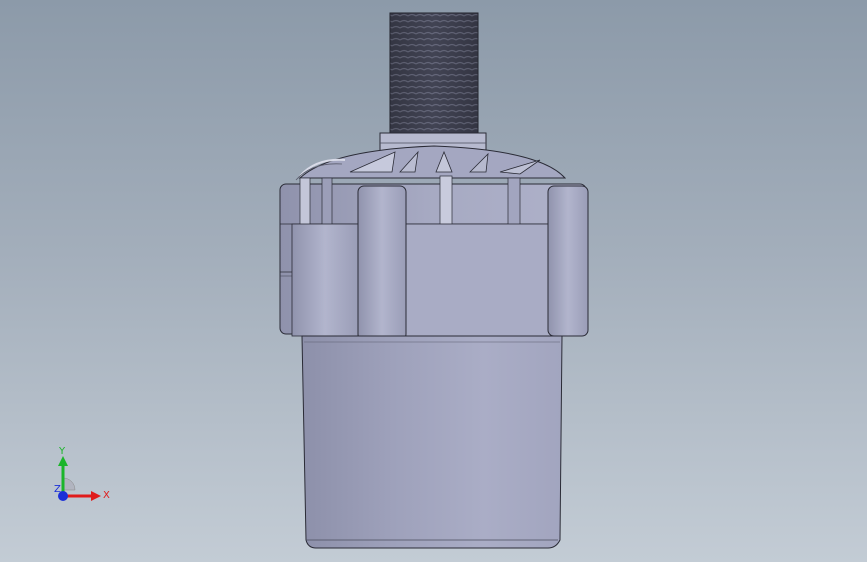 The image size is (867, 562). Describe the element at coordinates (62, 451) in the screenshot. I see `y-axis-label: Y` at that location.